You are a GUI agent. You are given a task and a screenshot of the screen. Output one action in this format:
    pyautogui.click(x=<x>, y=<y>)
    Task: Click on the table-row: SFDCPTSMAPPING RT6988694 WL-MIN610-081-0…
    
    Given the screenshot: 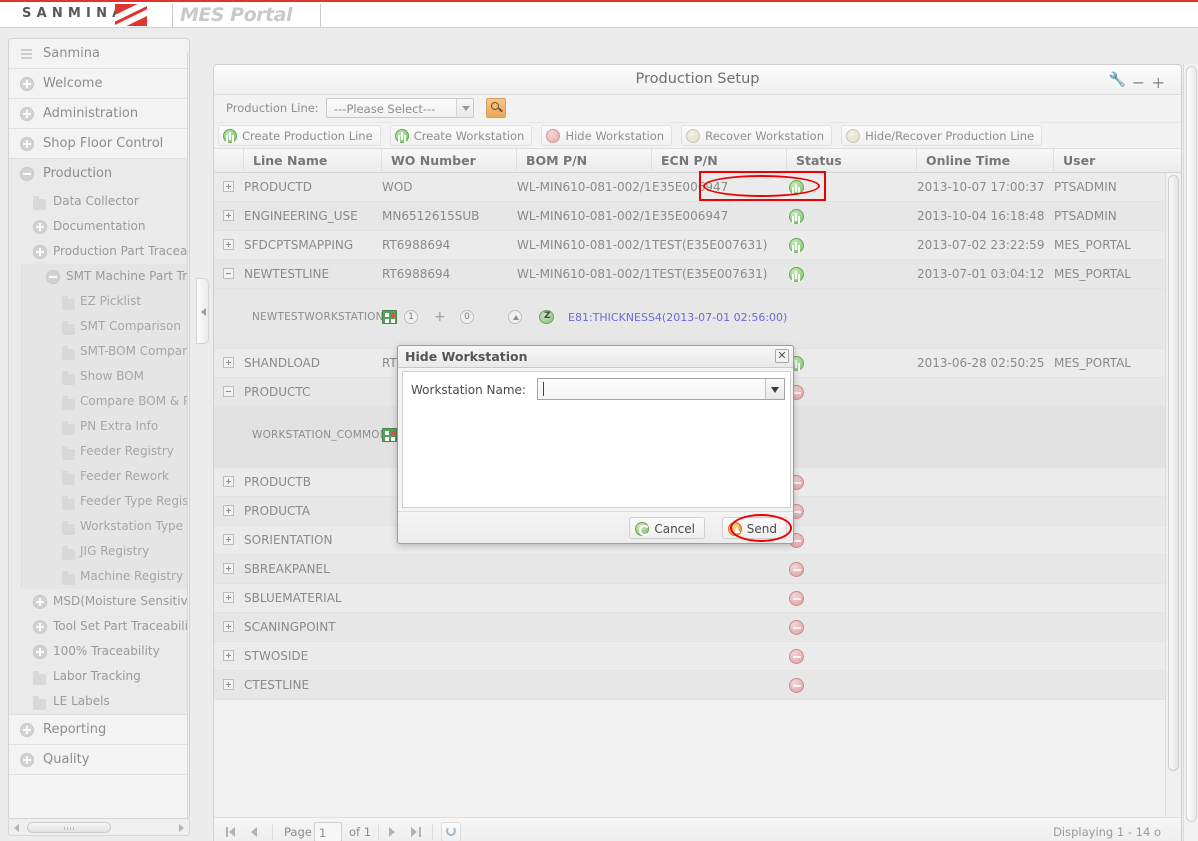 What is the action you would take?
    pyautogui.click(x=697, y=245)
    